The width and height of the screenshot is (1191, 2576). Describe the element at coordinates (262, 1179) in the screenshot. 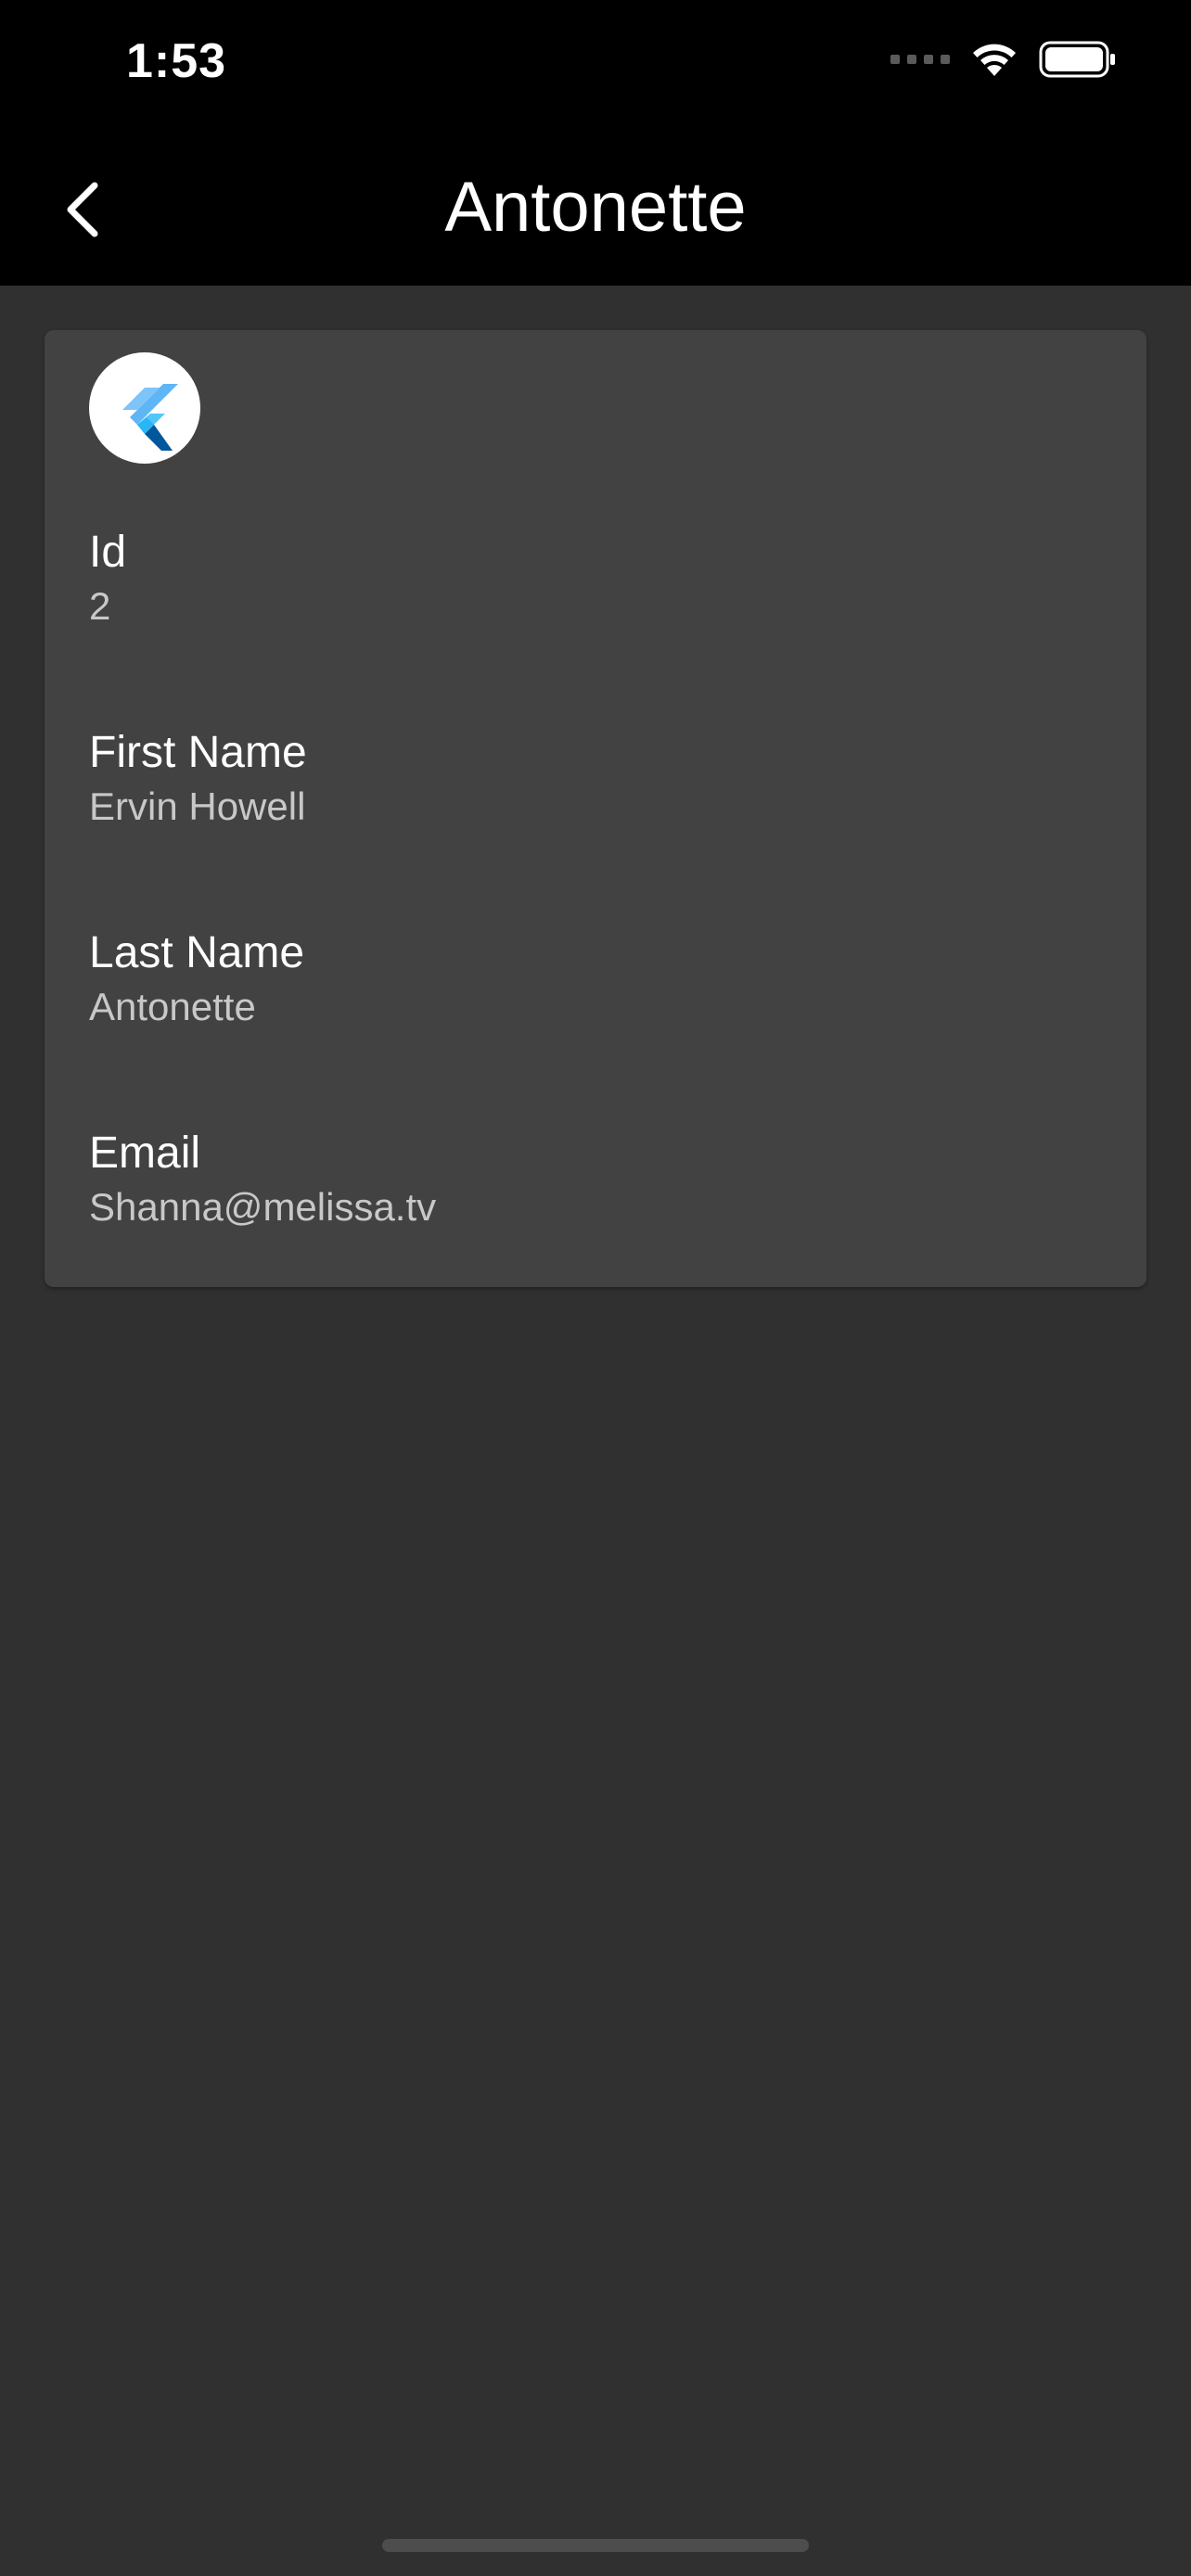

I see `field-email: Email Shanna@melissa.tv` at that location.